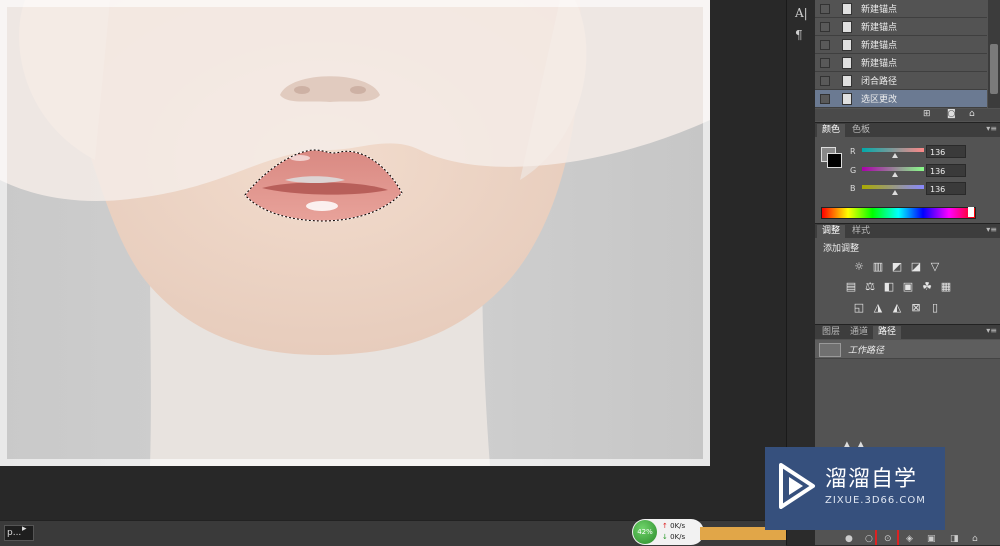 The width and height of the screenshot is (1000, 546). What do you see at coordinates (849, 539) in the screenshot?
I see `fill-path-icon: ●` at bounding box center [849, 539].